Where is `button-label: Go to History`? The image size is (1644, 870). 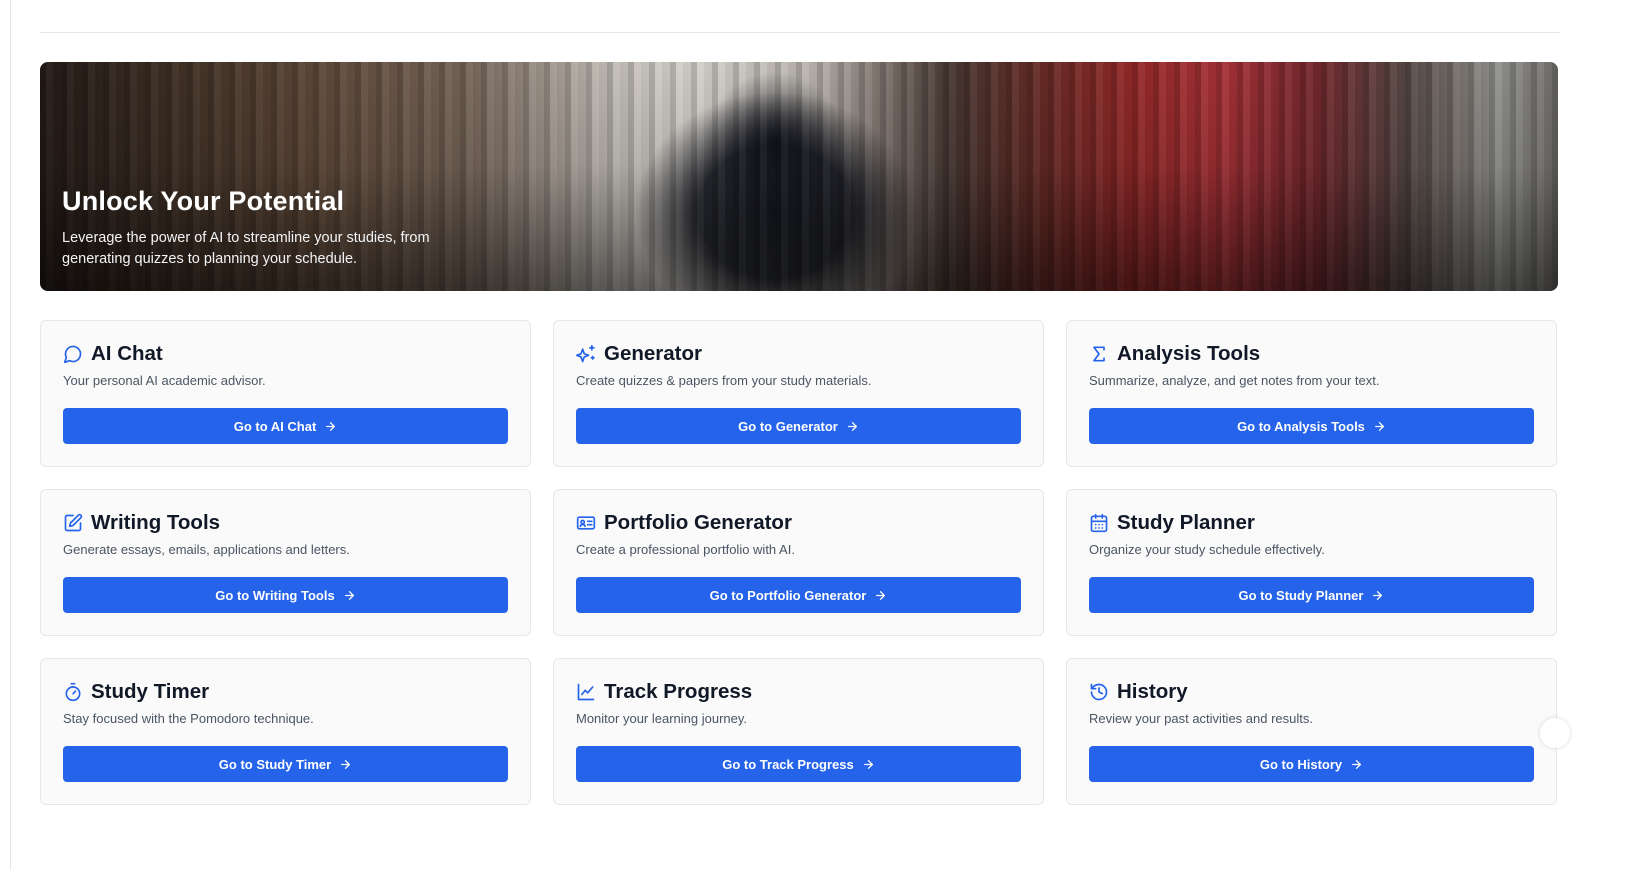
button-label: Go to History is located at coordinates (1301, 764).